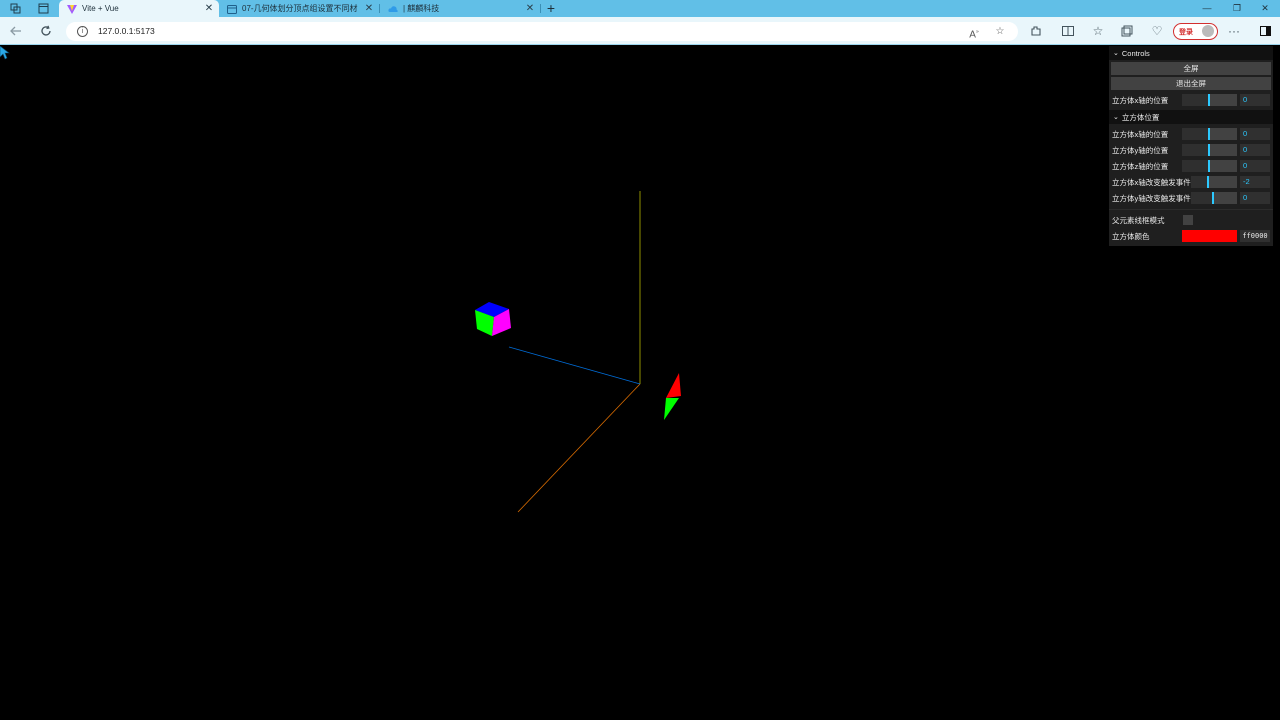 This screenshot has height=720, width=1280. Describe the element at coordinates (1131, 236) in the screenshot. I see `row-label: 立方体颜色` at that location.